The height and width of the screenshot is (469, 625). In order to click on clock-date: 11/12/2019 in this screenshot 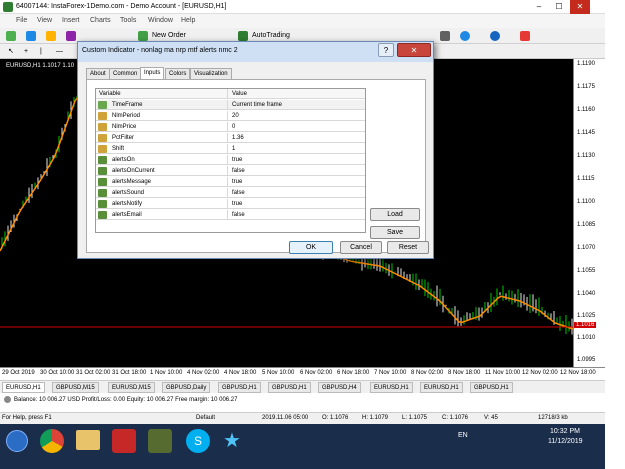, I will do `click(565, 441)`.